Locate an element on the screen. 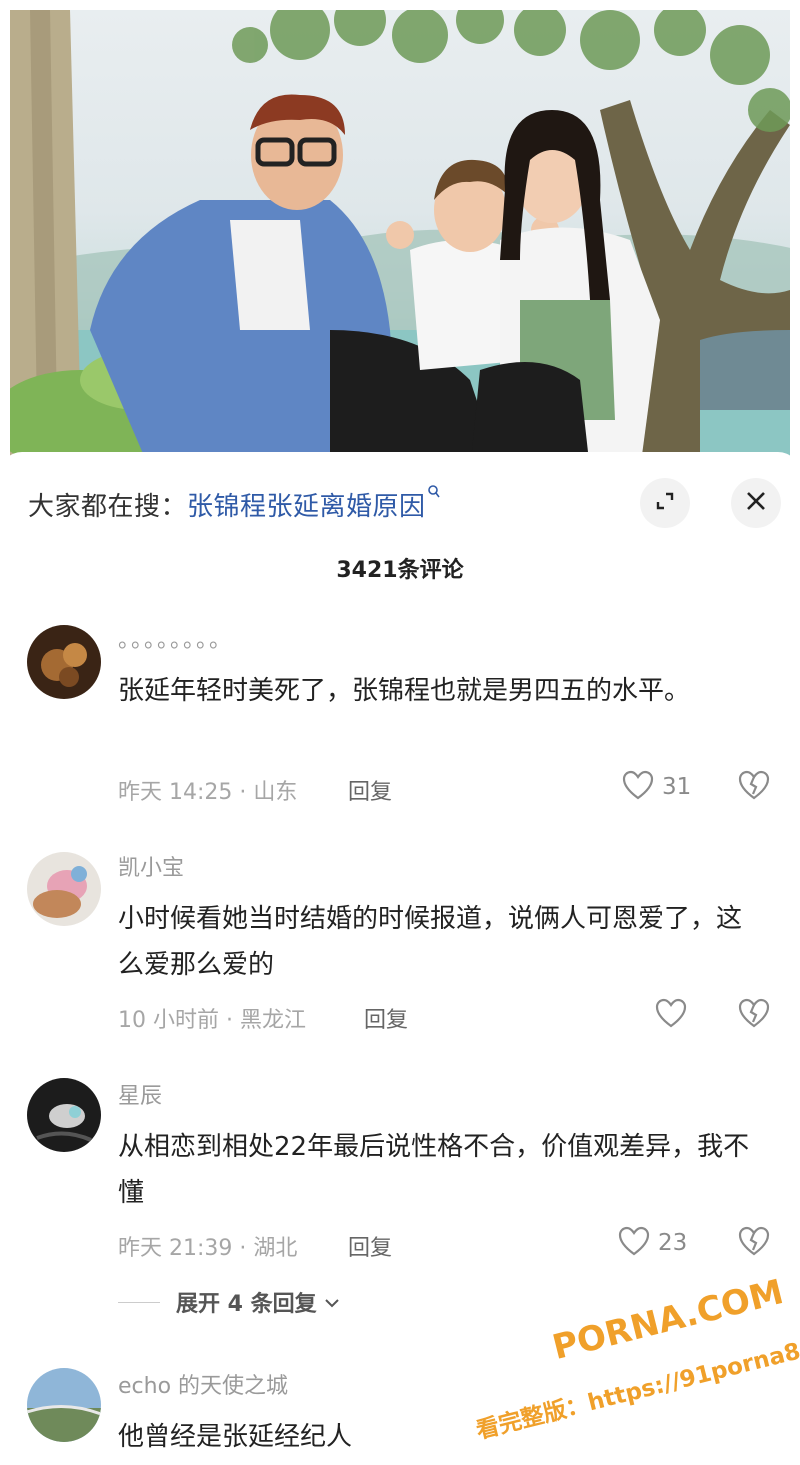 The image size is (800, 1465). expand-divider is located at coordinates (139, 1302).